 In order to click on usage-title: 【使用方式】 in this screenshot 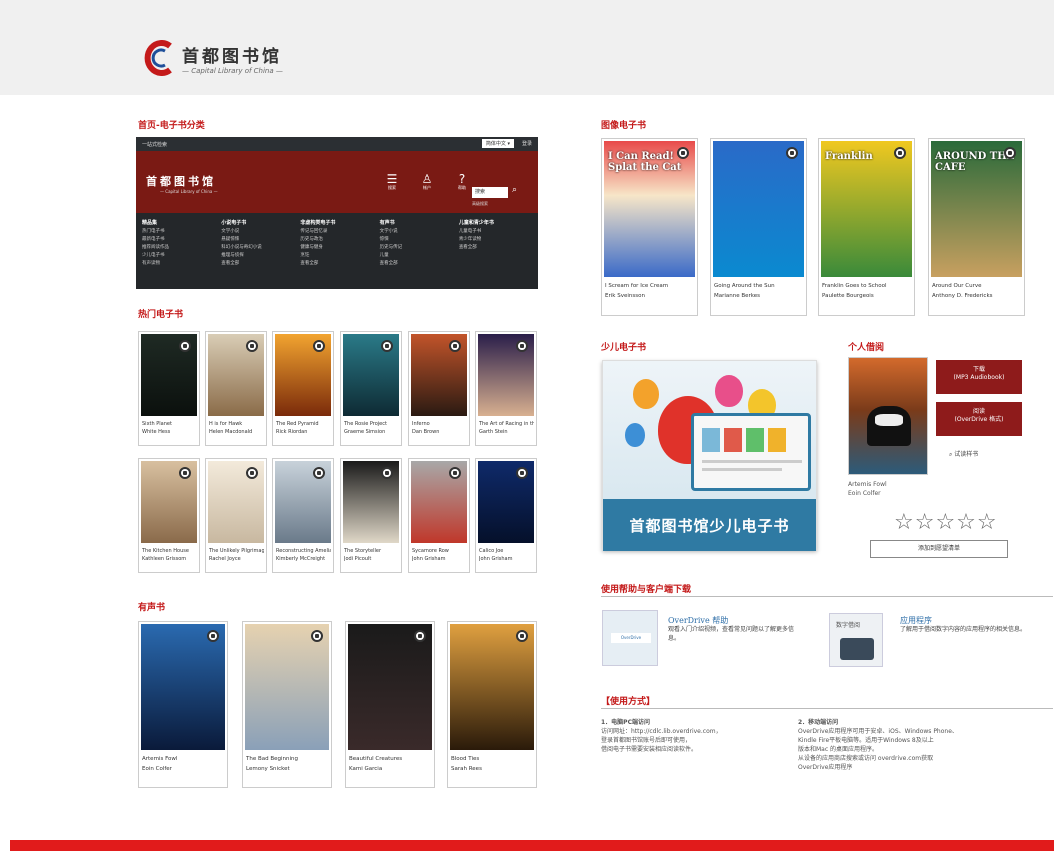, I will do `click(628, 702)`.